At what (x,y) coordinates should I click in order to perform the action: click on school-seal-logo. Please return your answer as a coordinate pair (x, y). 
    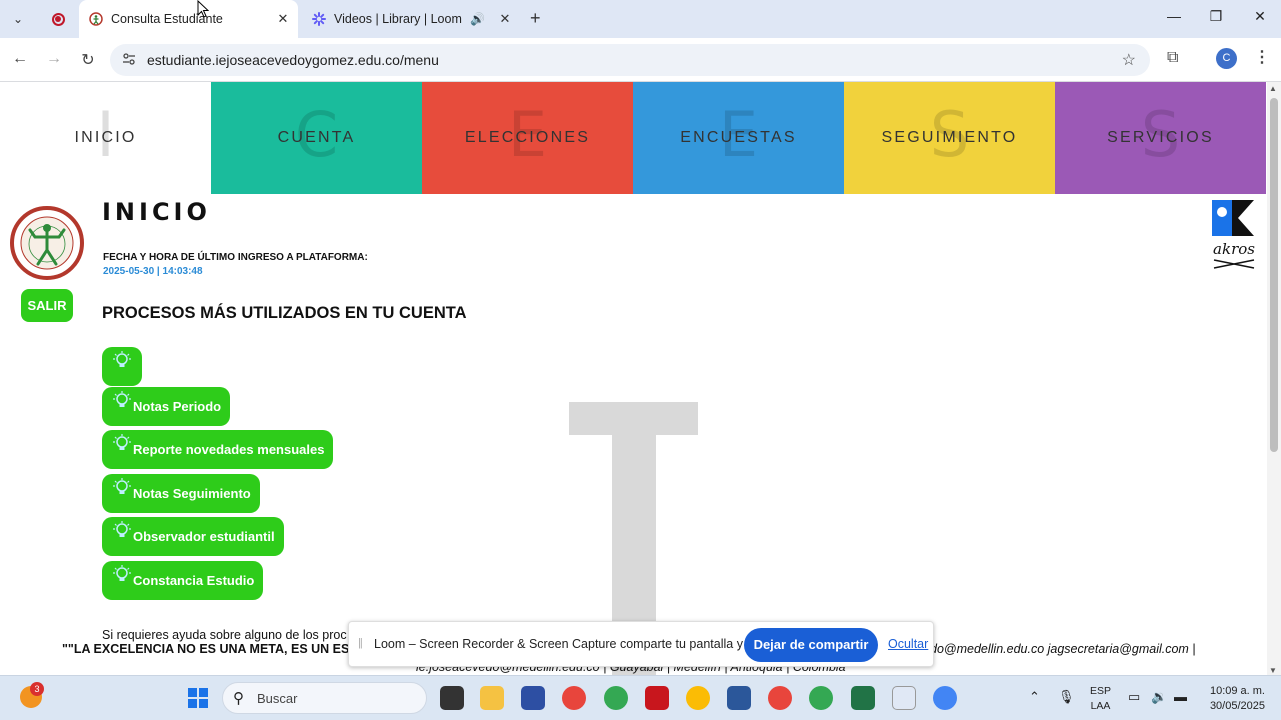
    Looking at the image, I should click on (47, 243).